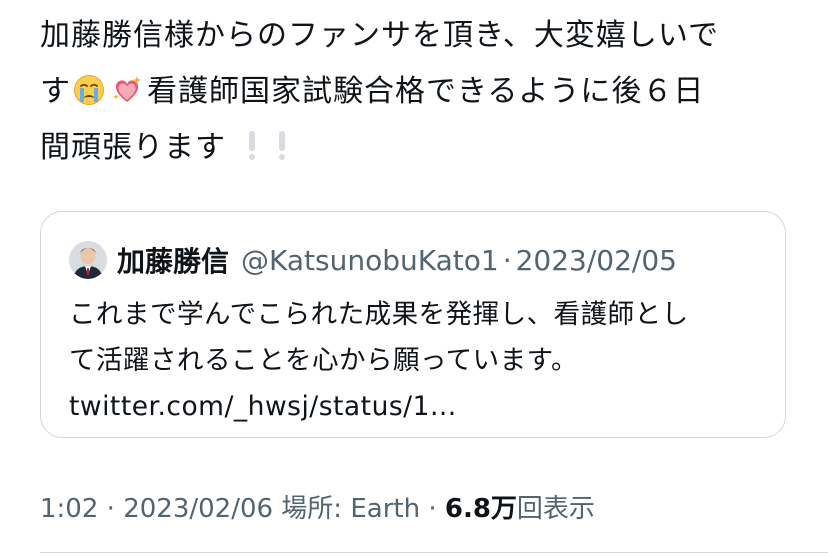  I want to click on tweet-line-1: 加藤勝信様からのファンサを頂き、大変嬉しいで, so click(379, 35).